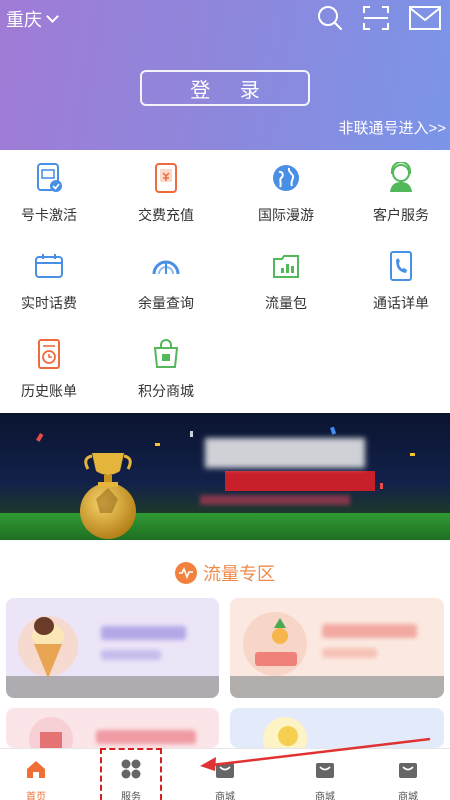 The height and width of the screenshot is (800, 450). I want to click on service-roaming: 国际漫游, so click(286, 193).